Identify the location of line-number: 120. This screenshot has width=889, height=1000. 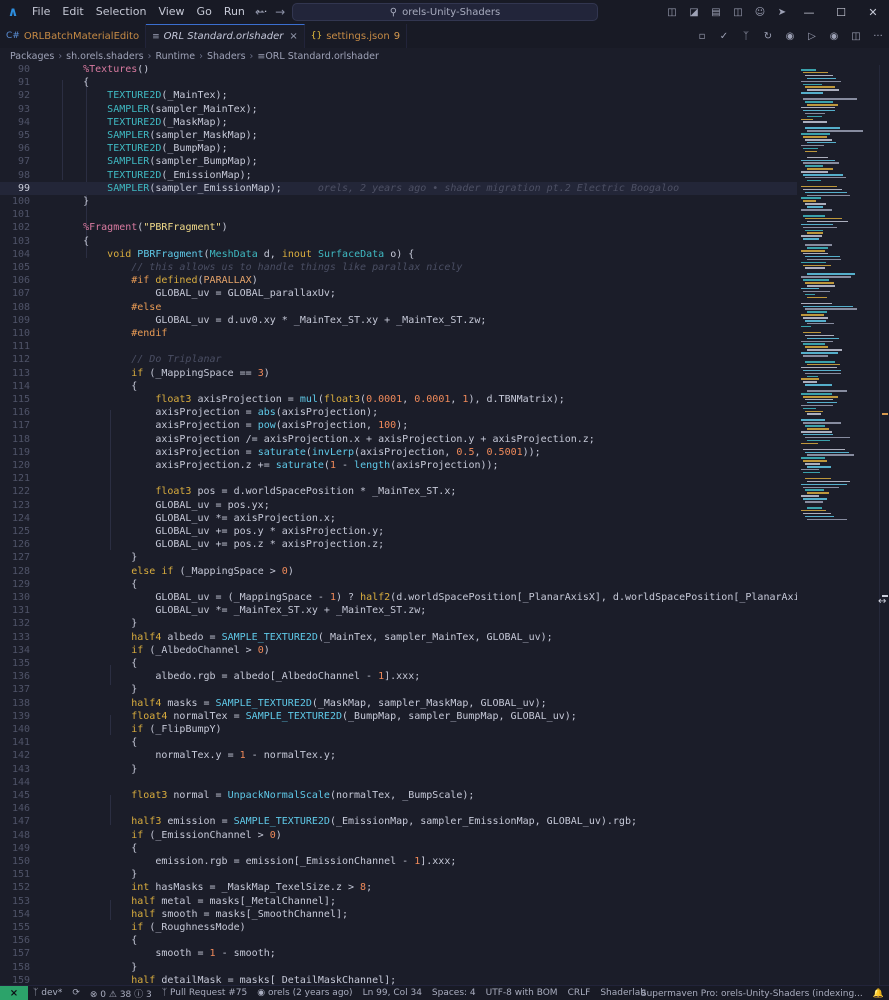
(20, 465).